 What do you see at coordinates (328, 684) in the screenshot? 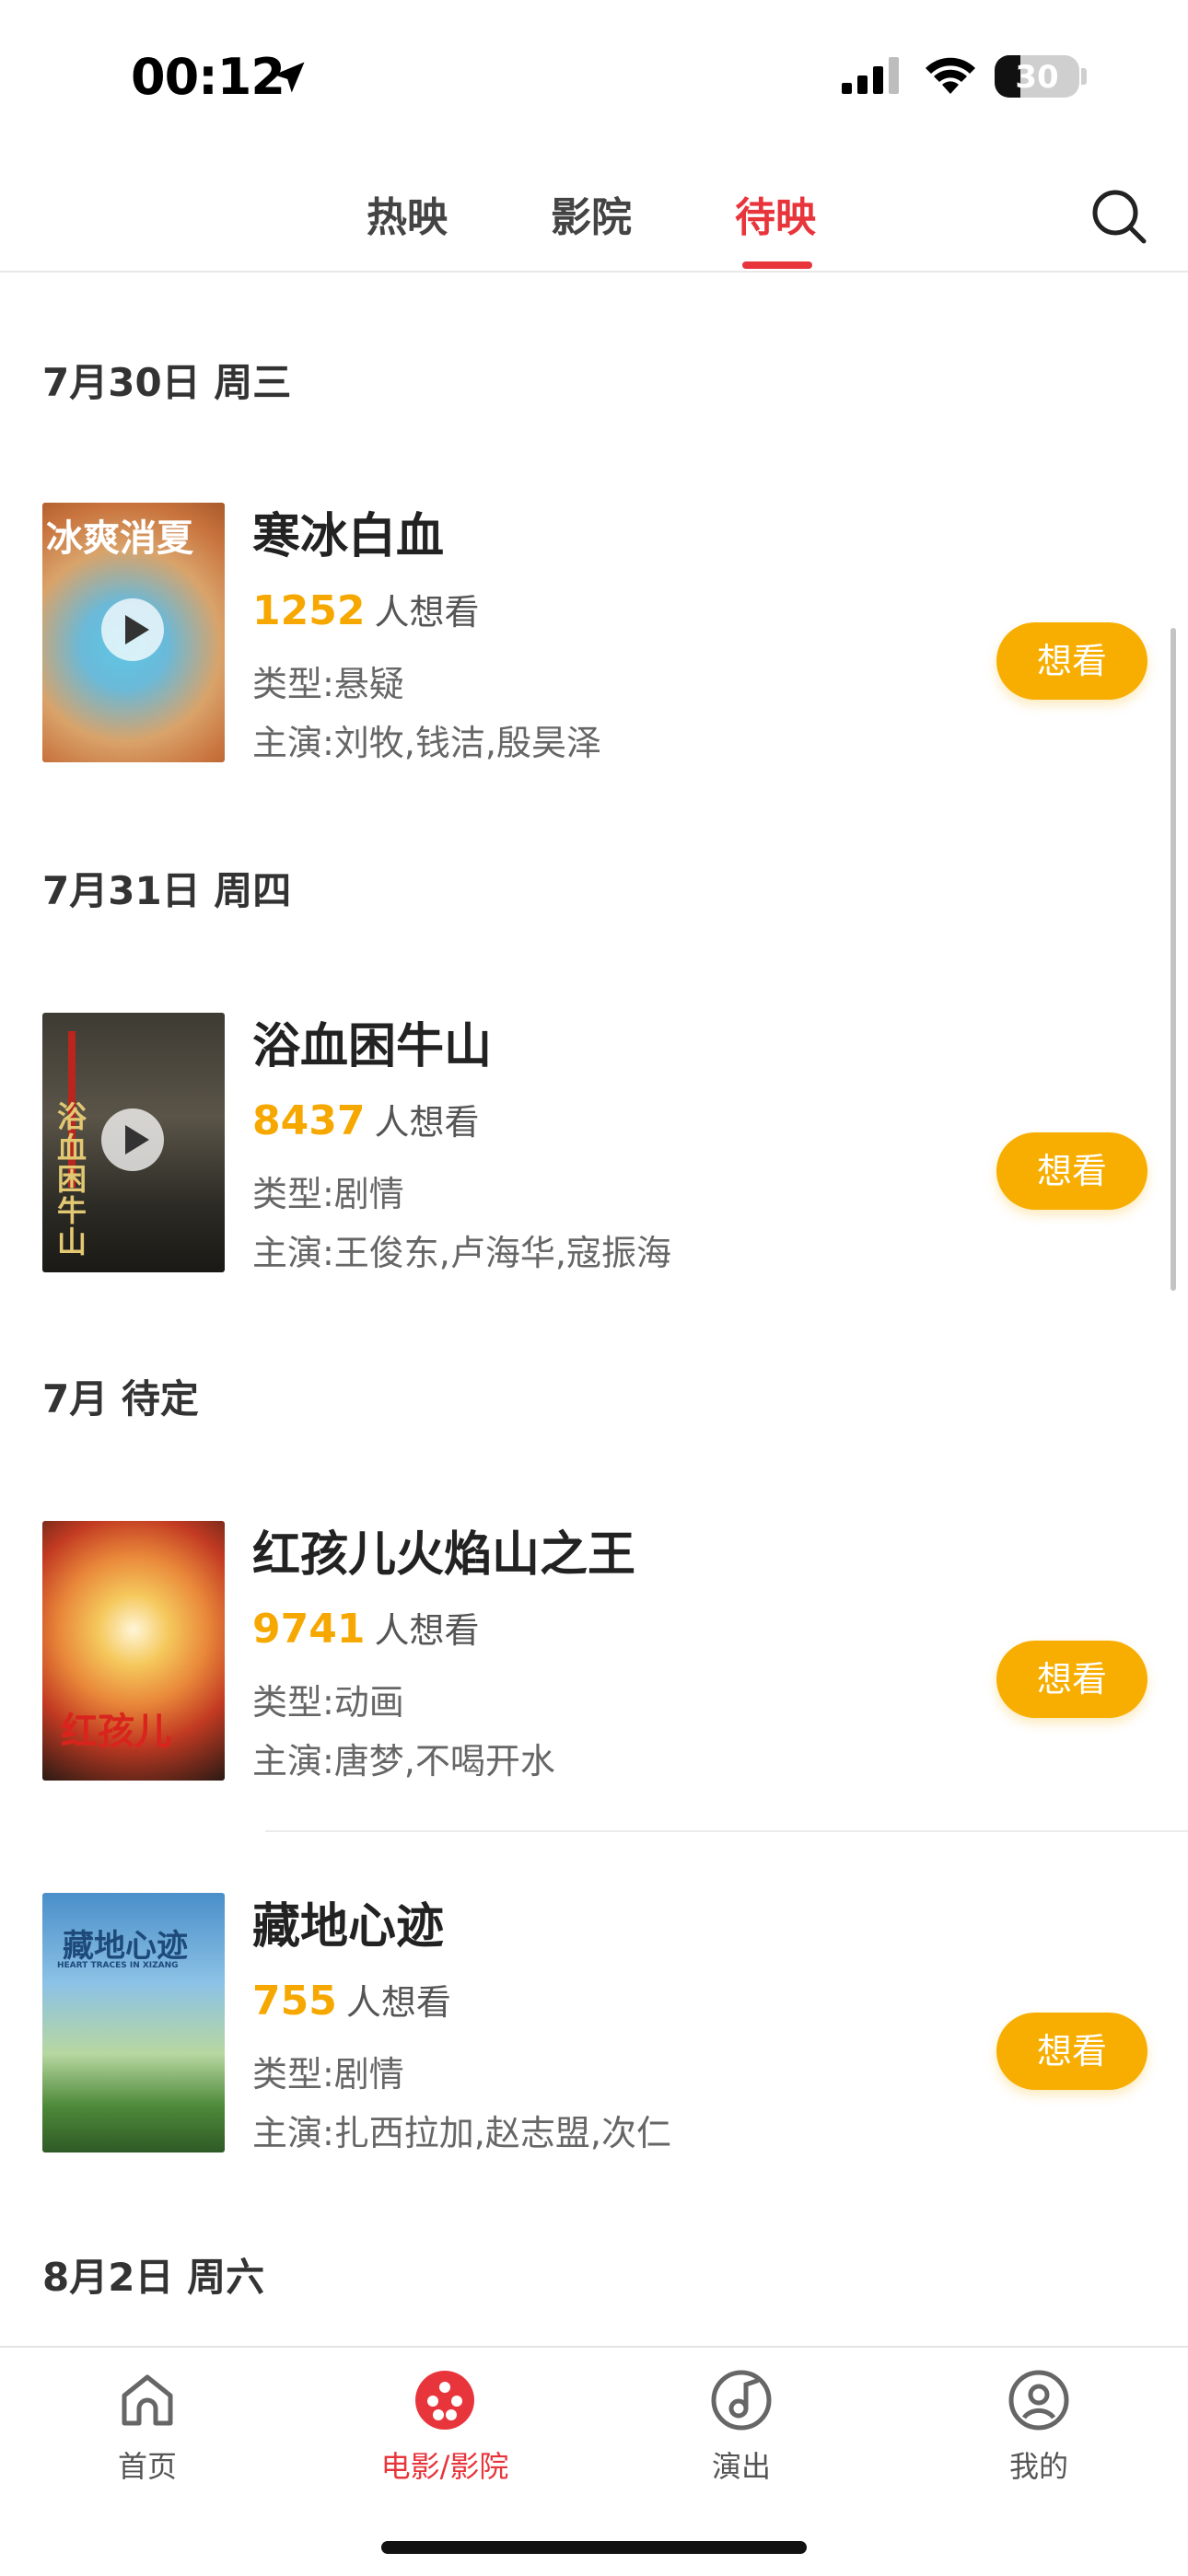
I see `movie-genre: 类型:悬疑` at bounding box center [328, 684].